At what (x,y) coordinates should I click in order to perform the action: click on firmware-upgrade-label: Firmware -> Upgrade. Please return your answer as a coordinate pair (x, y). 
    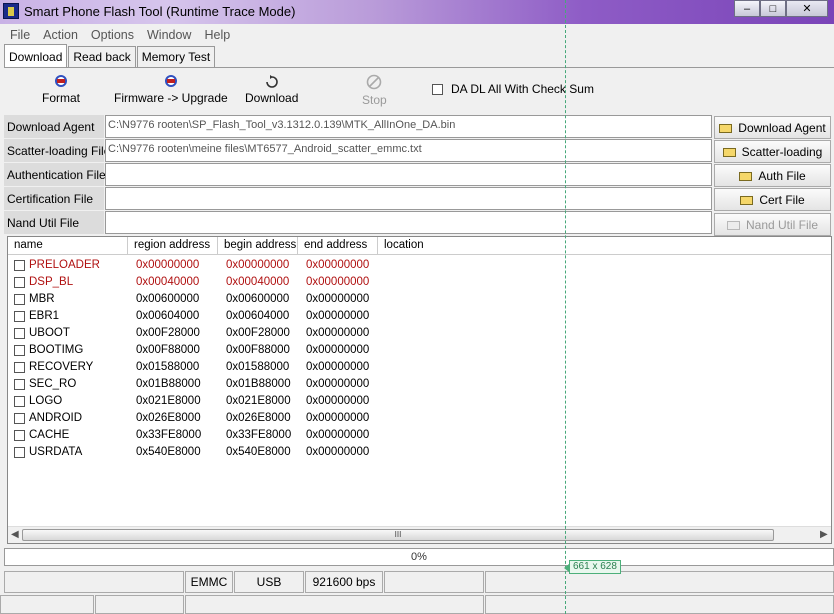
    Looking at the image, I should click on (171, 98).